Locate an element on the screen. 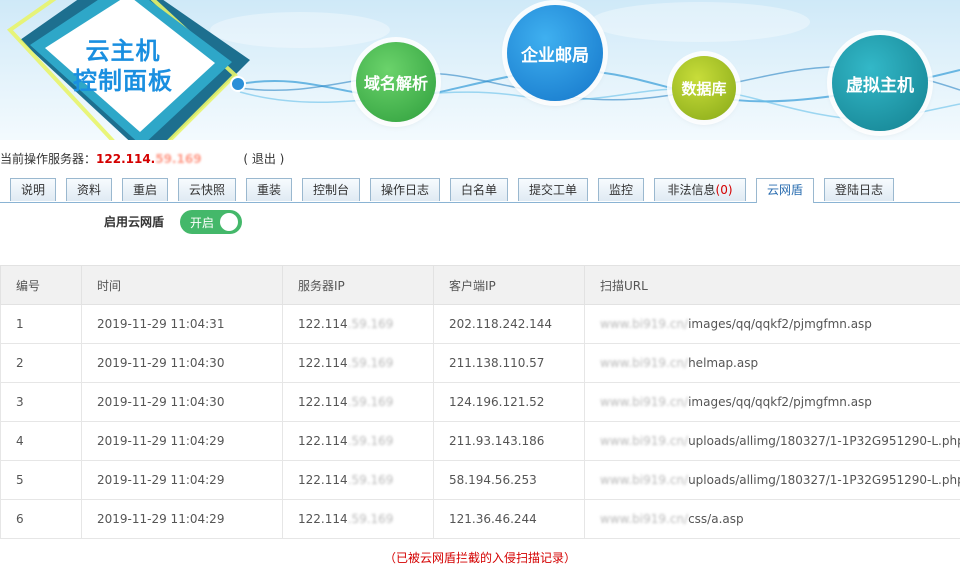  col-server-ip: 服务器IP is located at coordinates (358, 285).